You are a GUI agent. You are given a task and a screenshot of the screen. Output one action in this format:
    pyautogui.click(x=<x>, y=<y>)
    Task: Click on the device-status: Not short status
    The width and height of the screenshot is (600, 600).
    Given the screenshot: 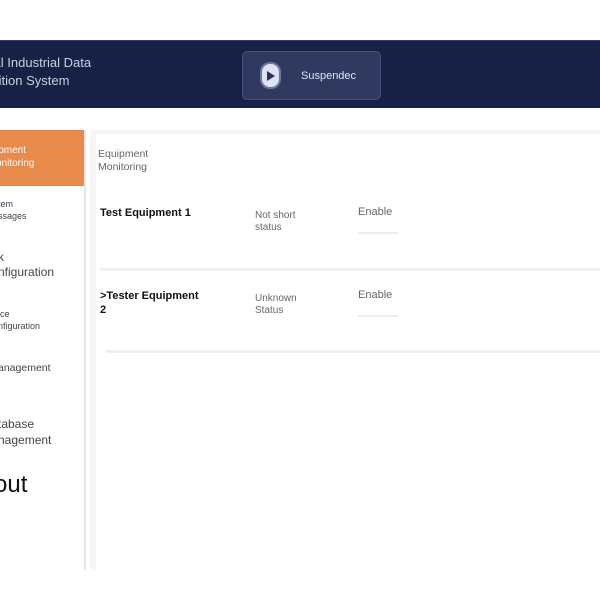 What is the action you would take?
    pyautogui.click(x=290, y=222)
    